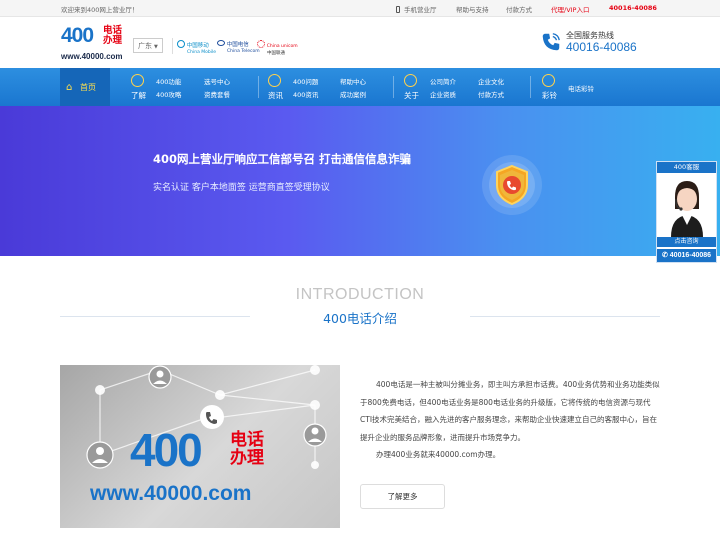 The image size is (720, 540). Describe the element at coordinates (274, 80) in the screenshot. I see `news-icon` at that location.